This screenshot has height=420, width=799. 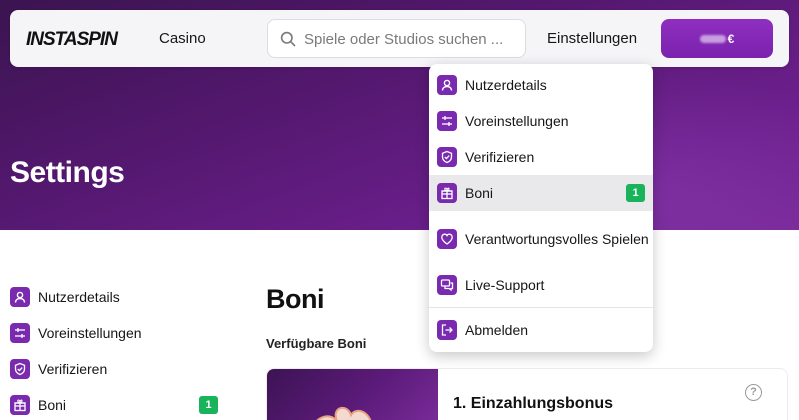 I want to click on bonus-title: 1. Einzahlungsbonus, so click(x=533, y=403).